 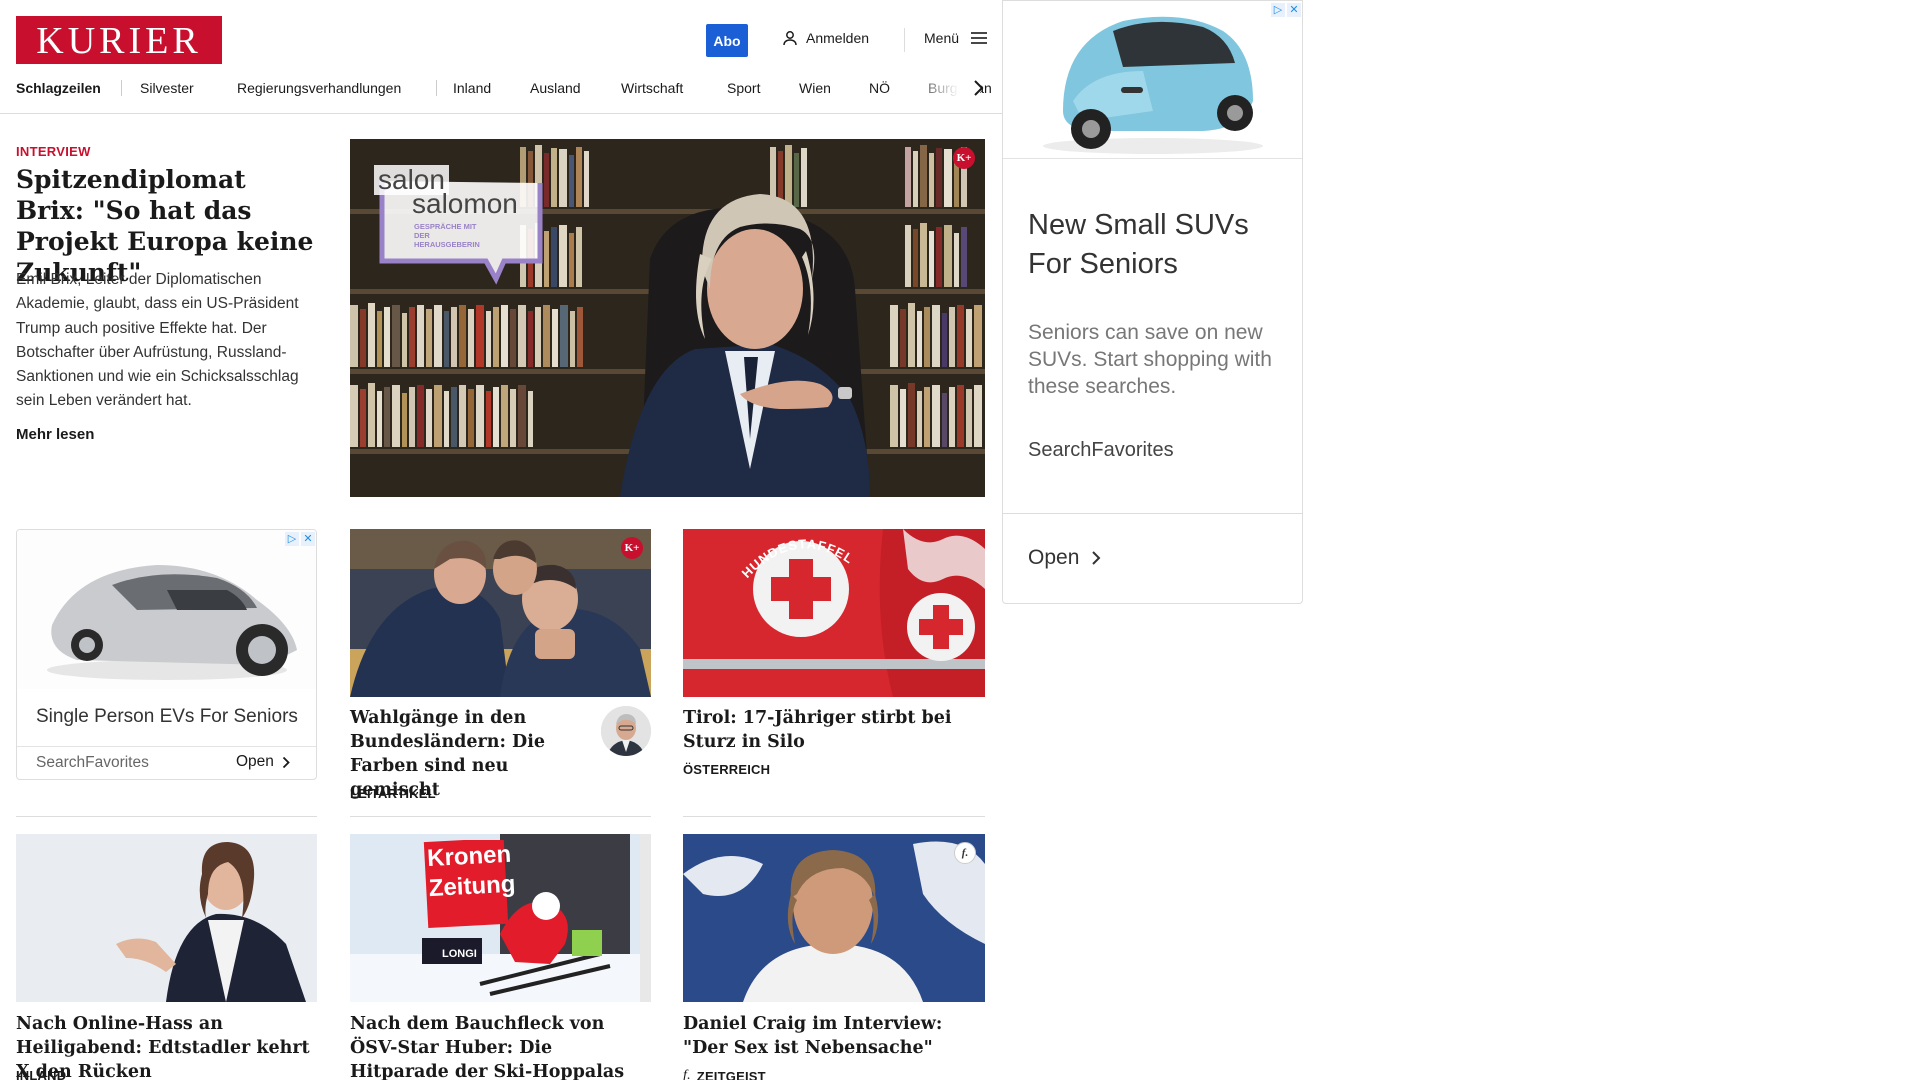 I want to click on hundestaffel-label: HUNDESTAFFEL, so click(x=798, y=557).